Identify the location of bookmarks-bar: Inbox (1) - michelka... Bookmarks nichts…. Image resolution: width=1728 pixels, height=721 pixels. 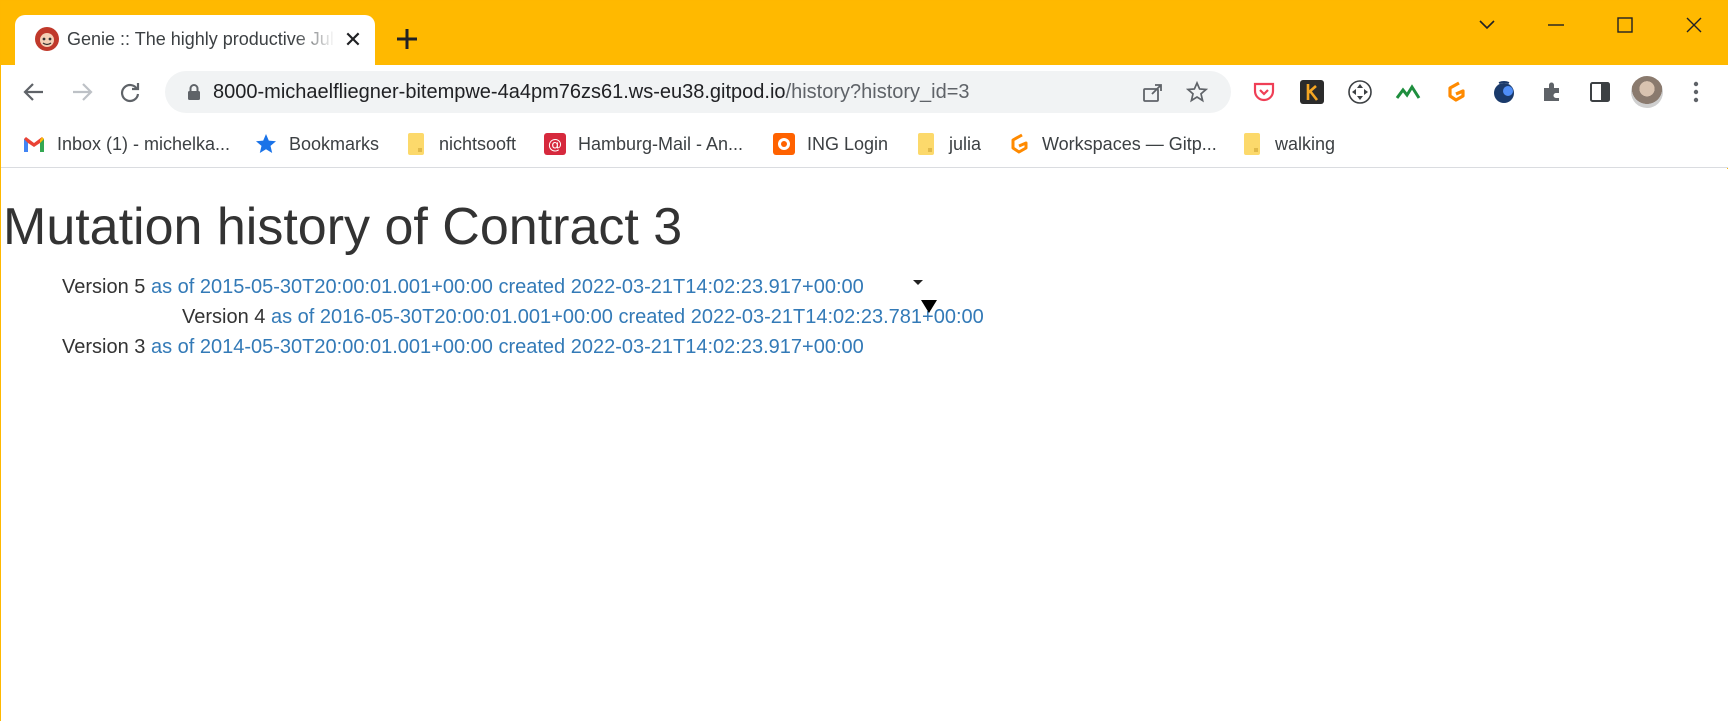
(864, 144).